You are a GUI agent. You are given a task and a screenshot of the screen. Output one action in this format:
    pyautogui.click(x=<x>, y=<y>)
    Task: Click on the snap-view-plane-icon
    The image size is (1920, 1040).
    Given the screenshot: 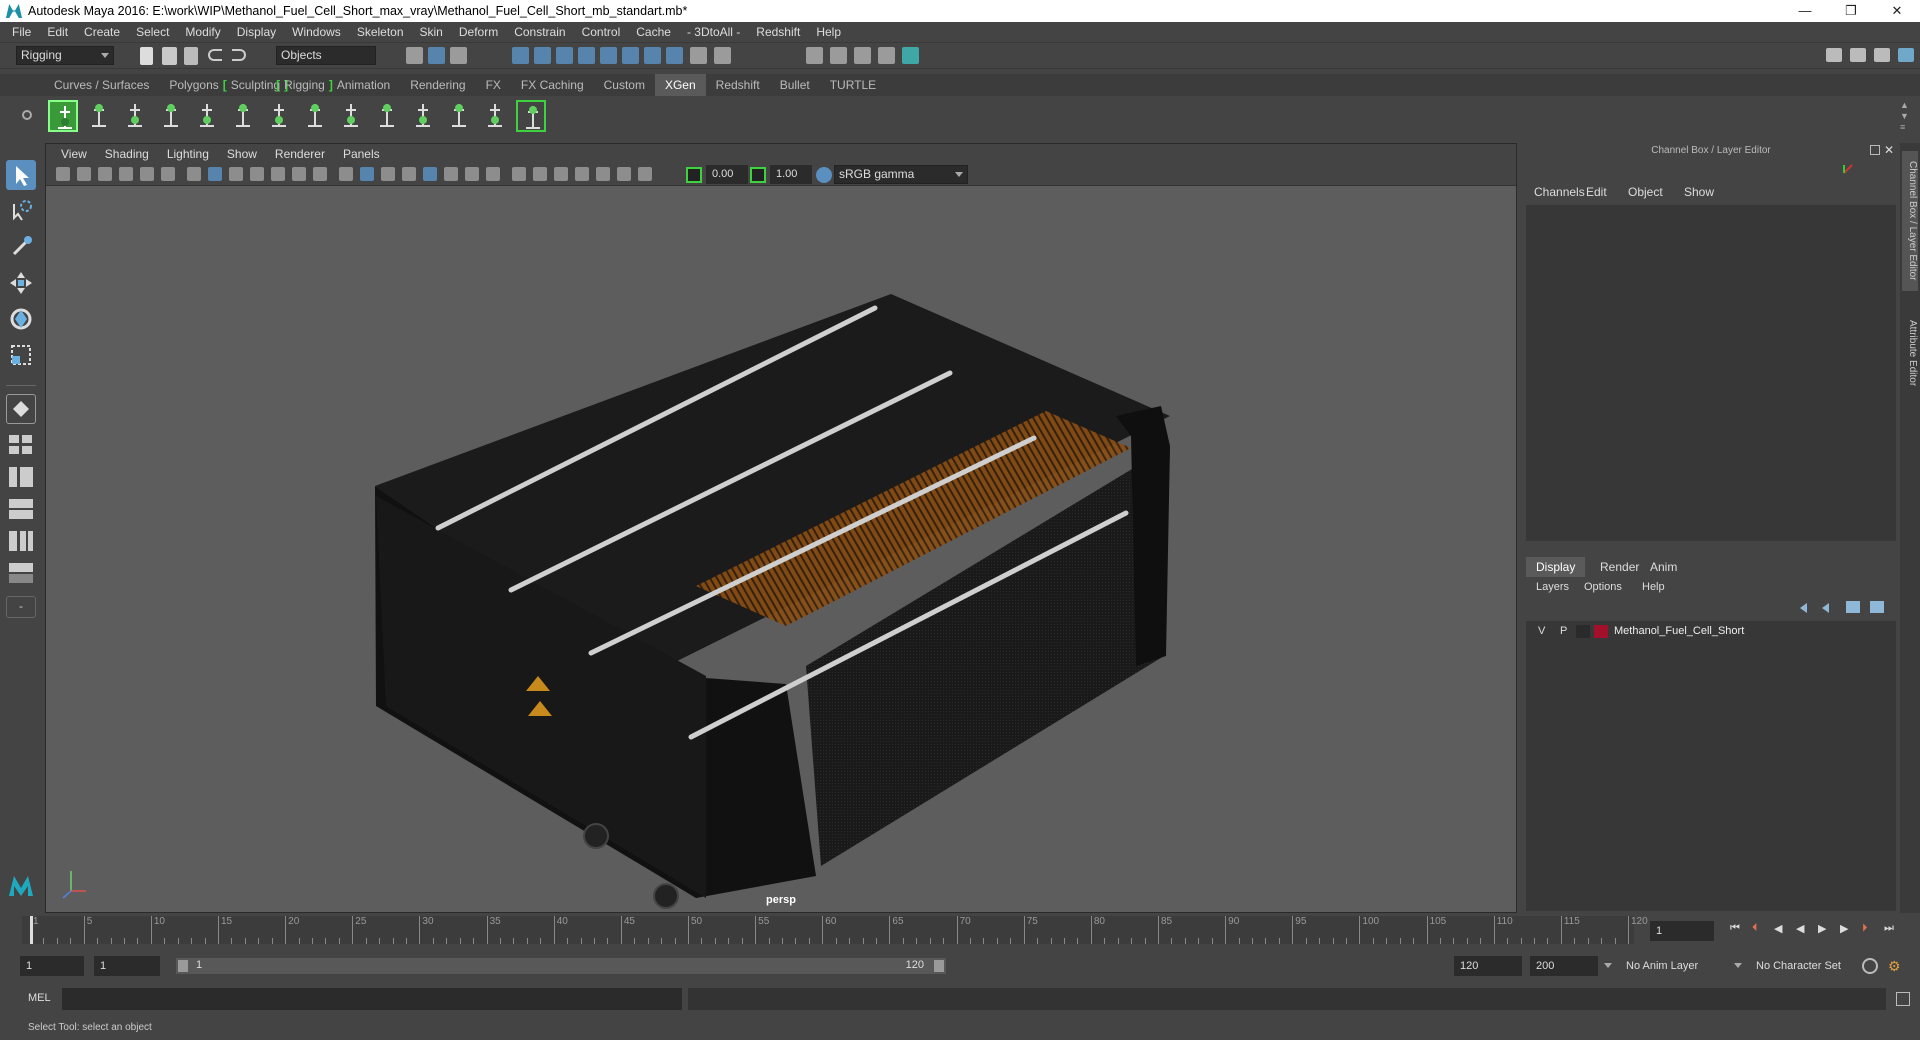 What is the action you would take?
    pyautogui.click(x=586, y=55)
    